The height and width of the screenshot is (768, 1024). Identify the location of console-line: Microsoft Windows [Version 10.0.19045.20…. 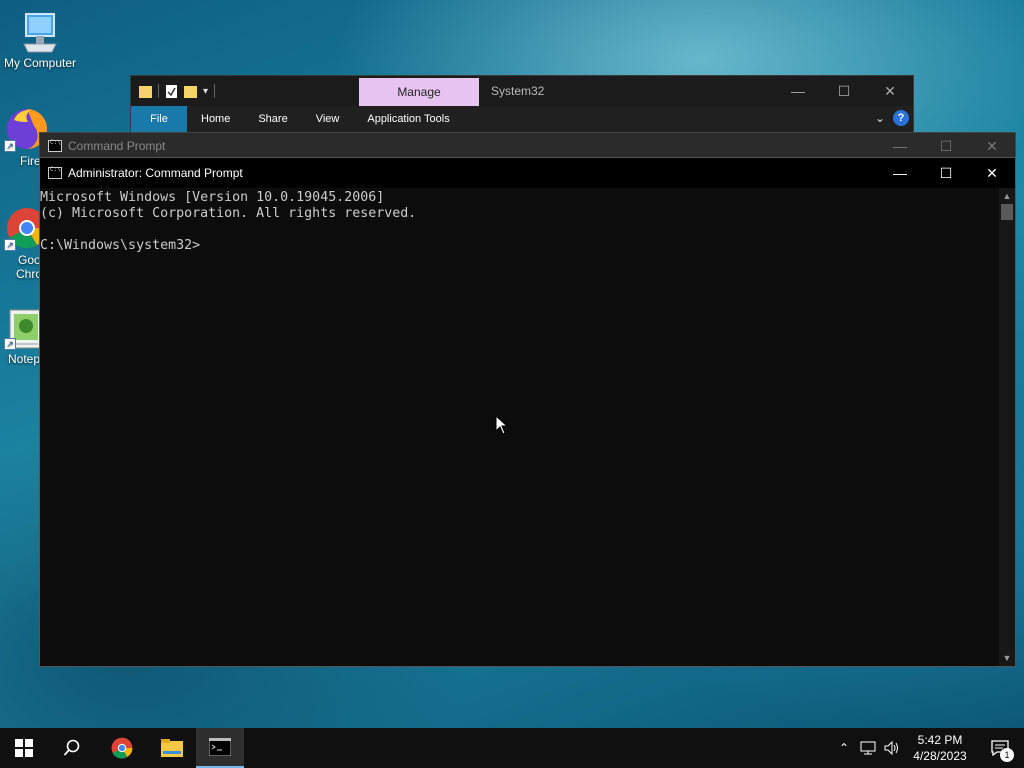
(212, 197).